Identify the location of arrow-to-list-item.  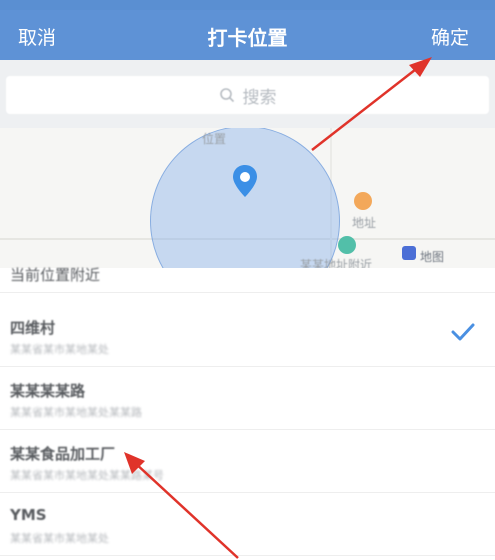
(181, 505).